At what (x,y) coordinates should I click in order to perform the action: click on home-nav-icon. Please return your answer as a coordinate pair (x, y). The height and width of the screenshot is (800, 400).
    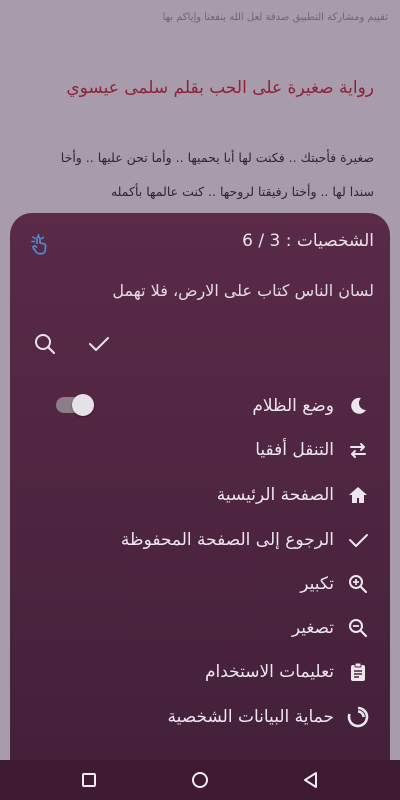
    Looking at the image, I should click on (200, 780).